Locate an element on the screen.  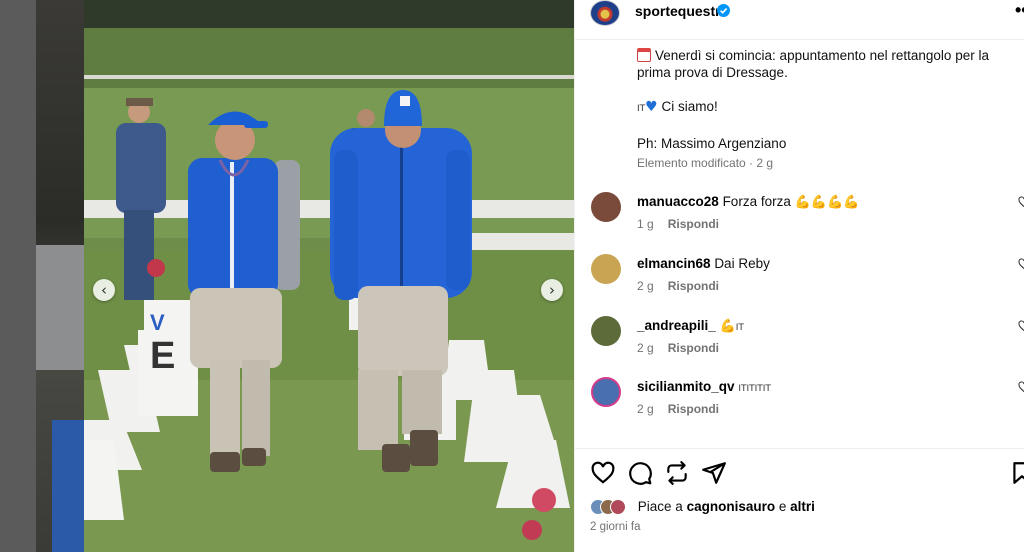
feed-backdrop is located at coordinates (42, 276).